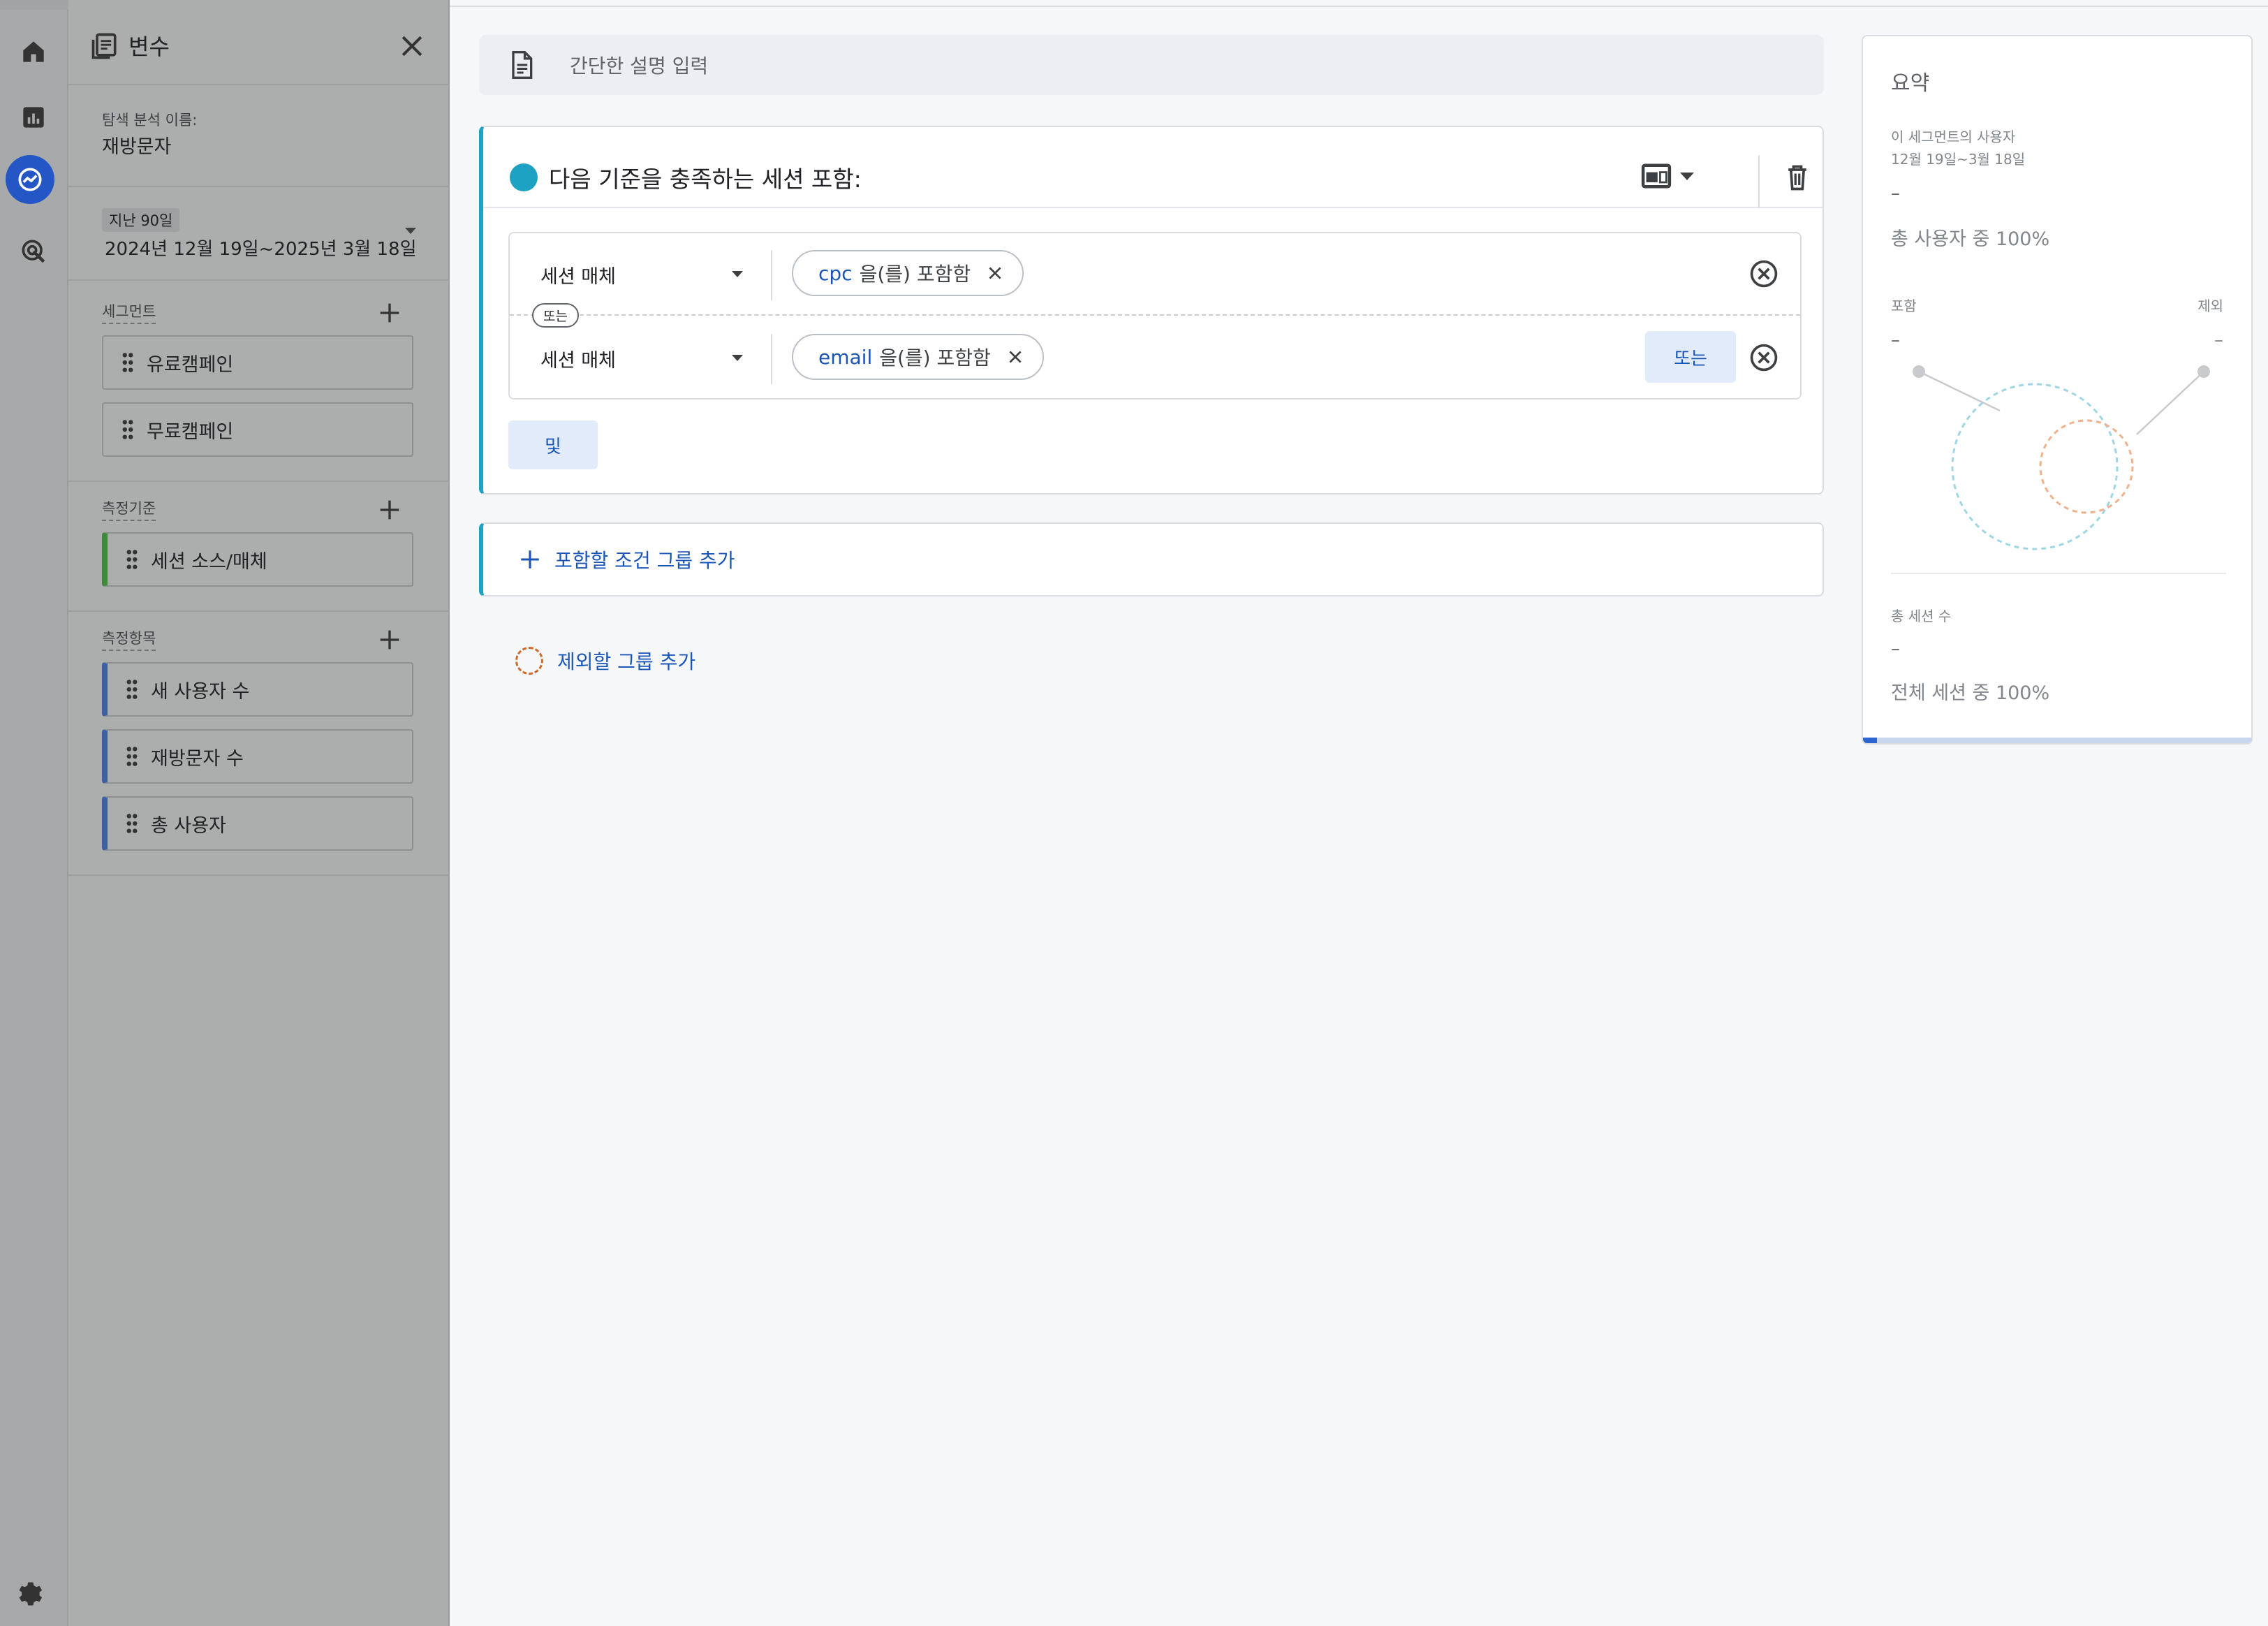  What do you see at coordinates (644, 560) in the screenshot?
I see `add-include-group-label: 포함할 조건 그룹 추가` at bounding box center [644, 560].